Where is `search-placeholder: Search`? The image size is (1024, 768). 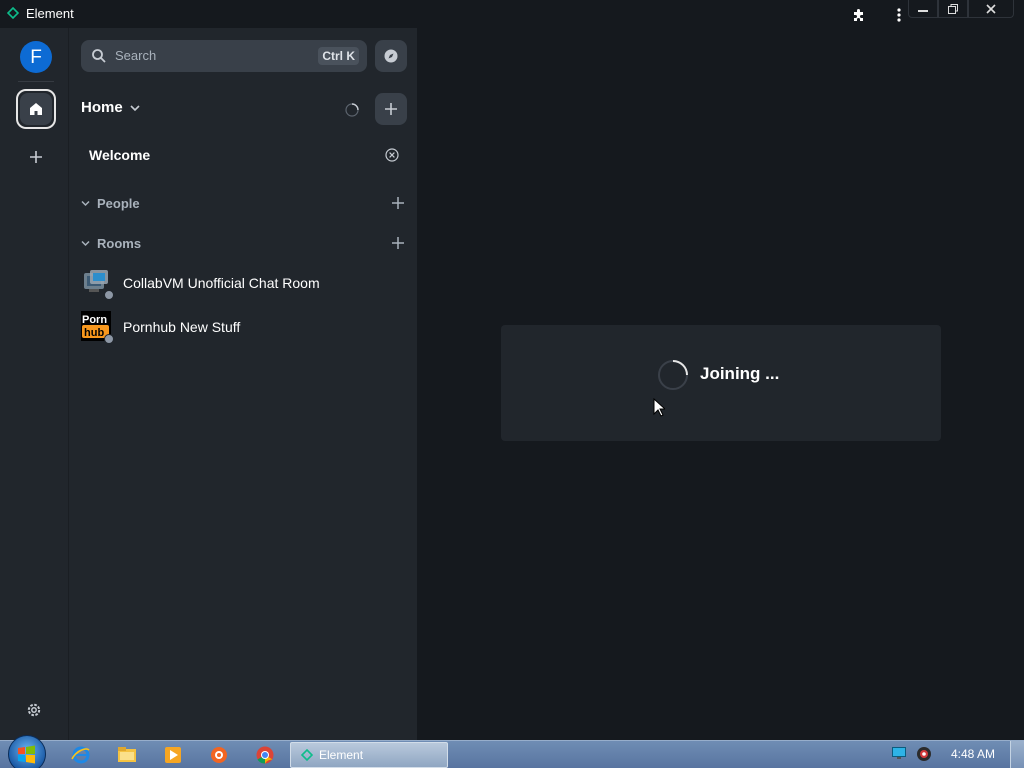 search-placeholder: Search is located at coordinates (136, 55).